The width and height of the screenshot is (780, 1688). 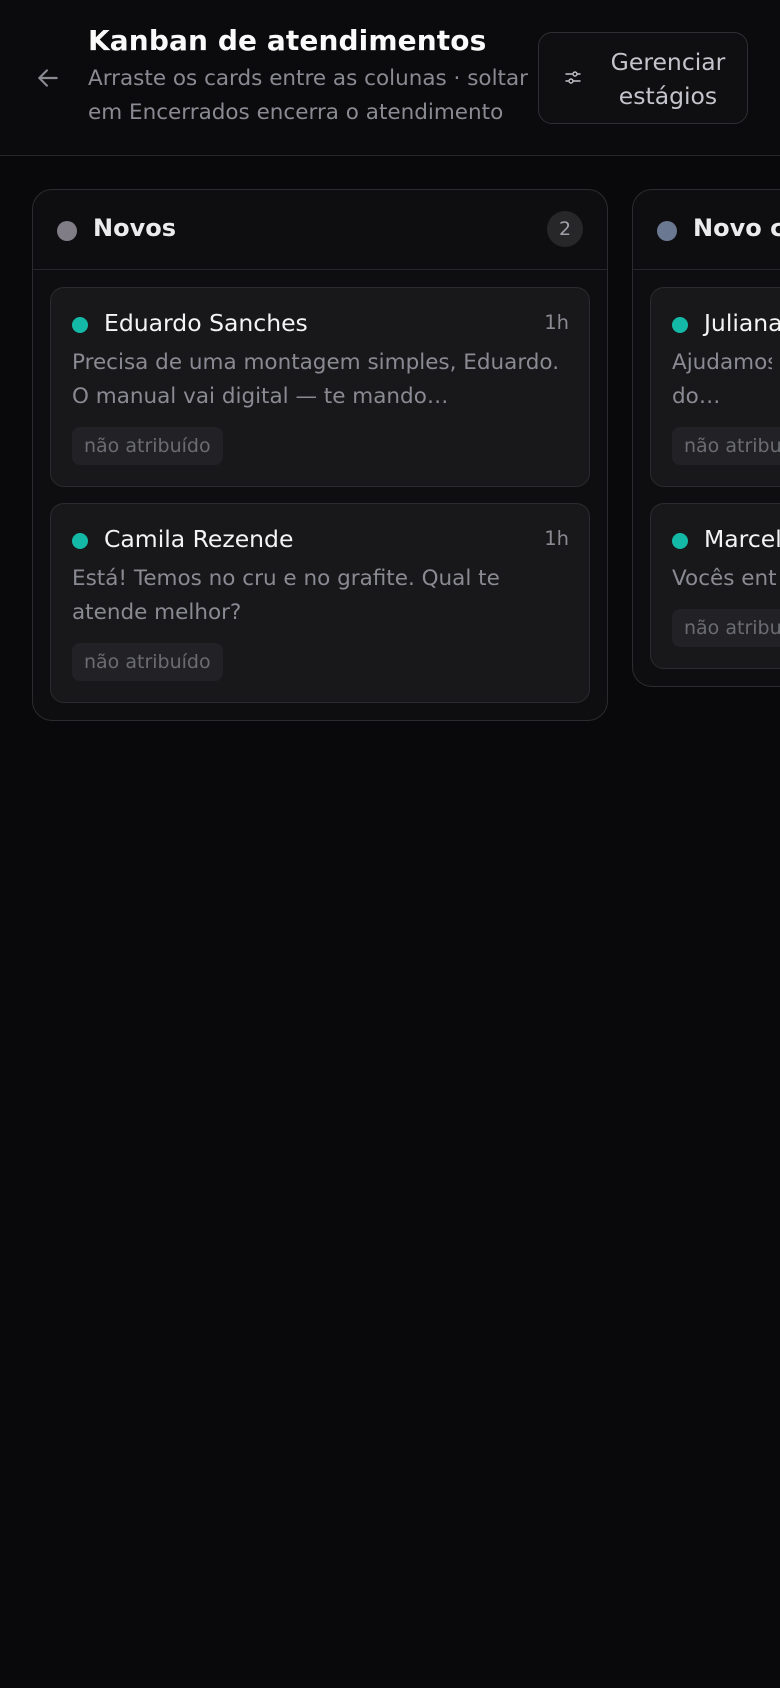 What do you see at coordinates (287, 40) in the screenshot?
I see `page-title: Kanban de atendimentos` at bounding box center [287, 40].